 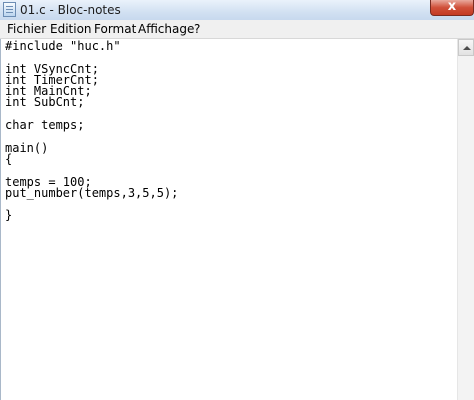 What do you see at coordinates (466, 47) in the screenshot?
I see `scroll-up-arrow-icon` at bounding box center [466, 47].